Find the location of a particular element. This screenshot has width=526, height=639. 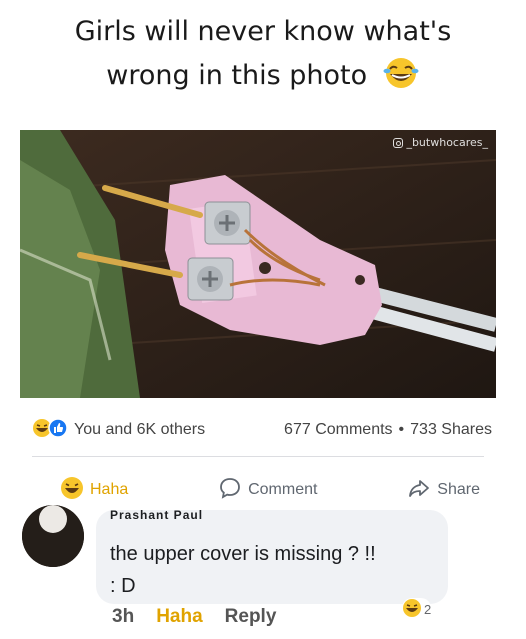

comment-text-line-1: the upper cover is missing ? !! is located at coordinates (243, 554).